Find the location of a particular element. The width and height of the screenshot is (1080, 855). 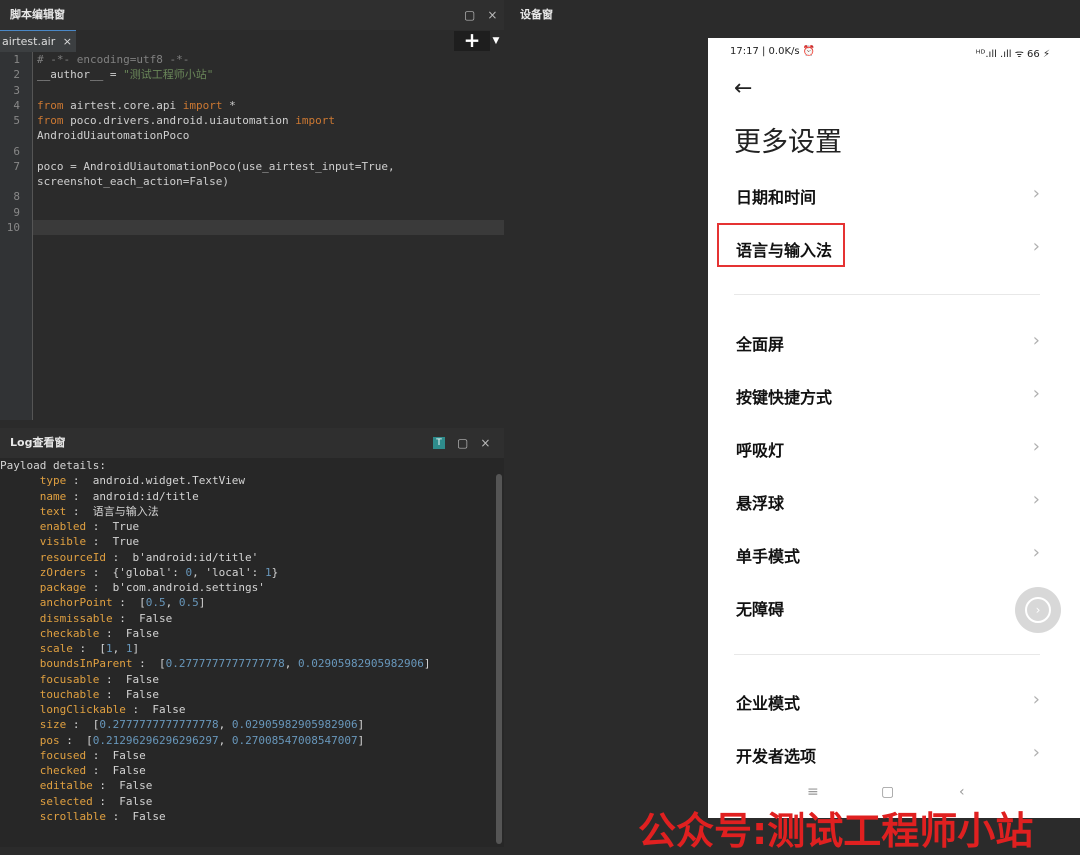

device-panel-header: 设备窗 is located at coordinates (795, 15).